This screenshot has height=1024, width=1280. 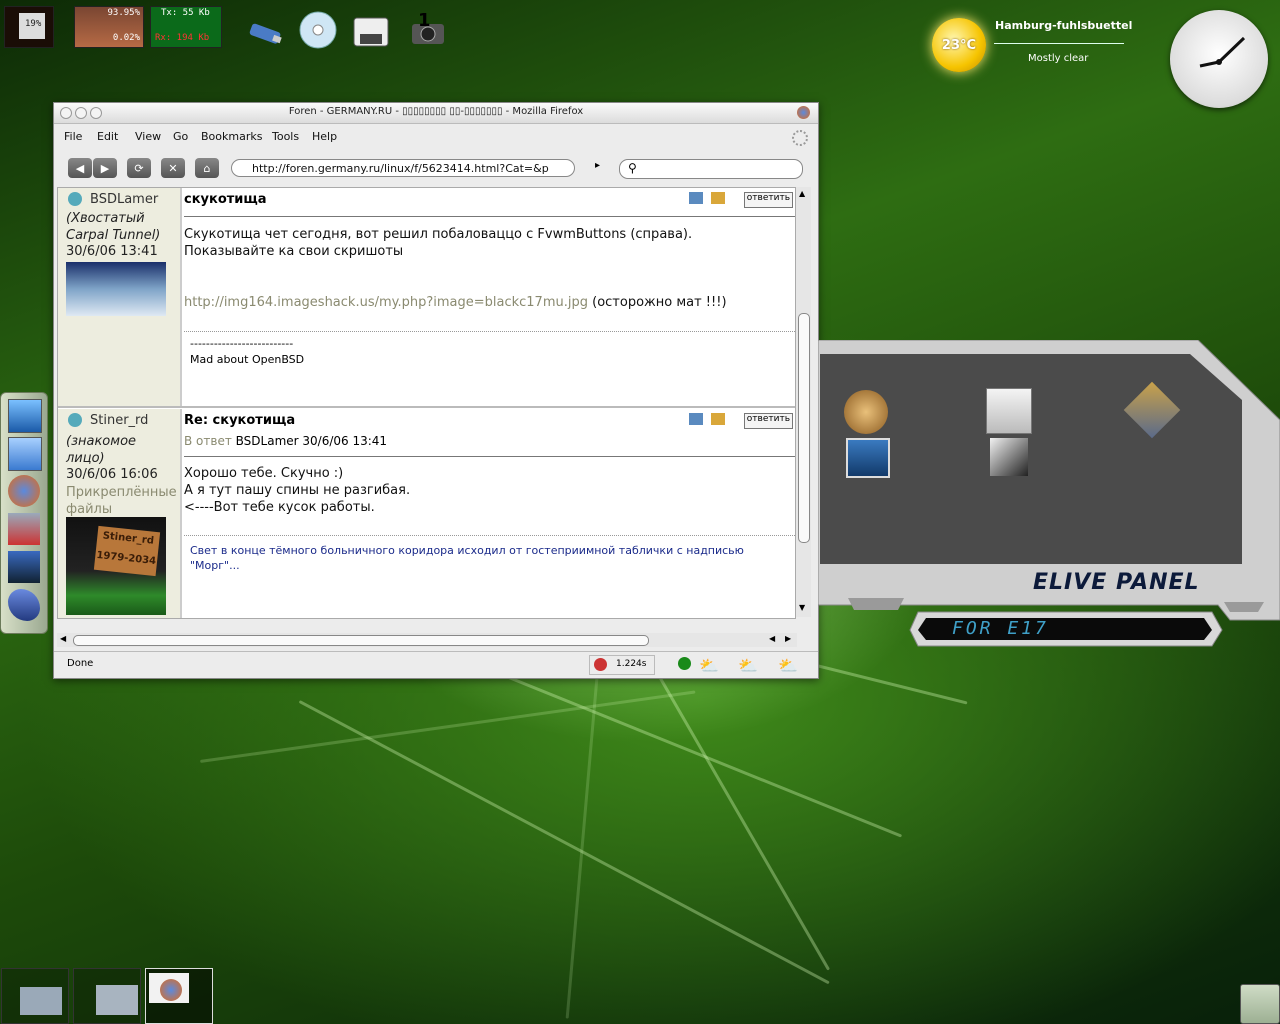 I want to click on net-rx: Rx: 194 Kb, so click(x=182, y=38).